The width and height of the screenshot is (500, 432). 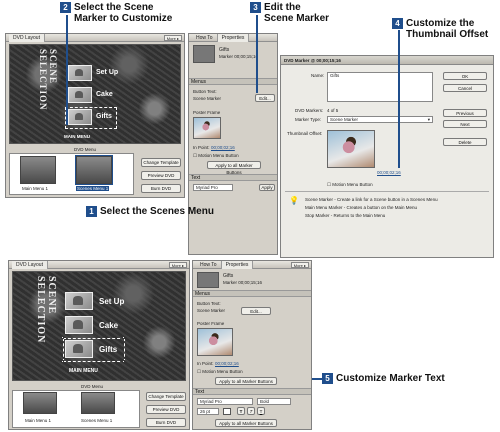 What do you see at coordinates (46, 310) in the screenshot?
I see `vertical-title-bottom: SCENE SELECTION` at bounding box center [46, 310].